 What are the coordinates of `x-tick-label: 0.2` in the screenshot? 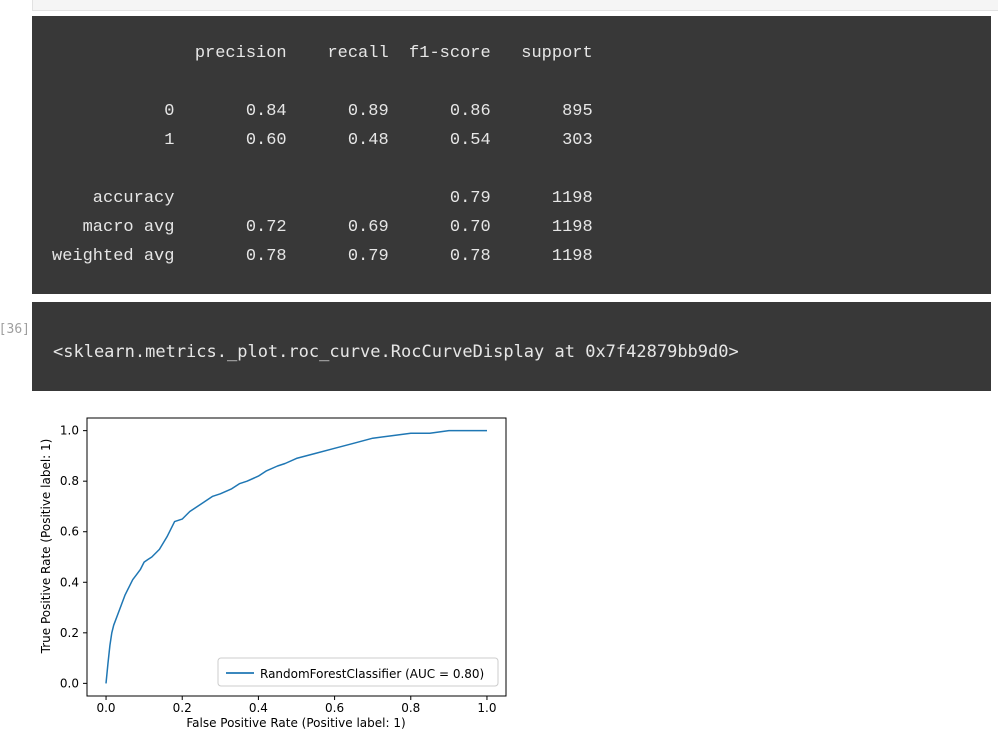 It's located at (182, 708).